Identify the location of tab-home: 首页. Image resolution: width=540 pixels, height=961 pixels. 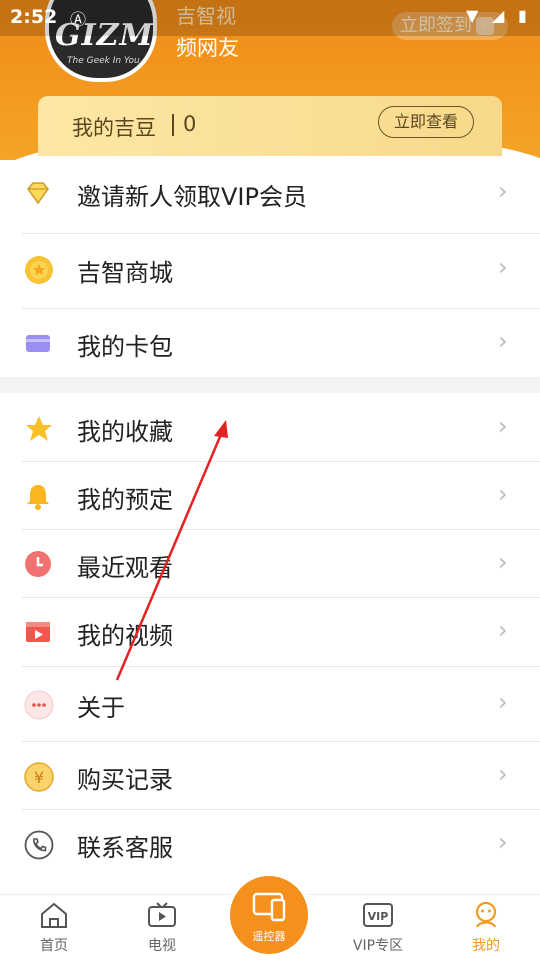
(54, 928).